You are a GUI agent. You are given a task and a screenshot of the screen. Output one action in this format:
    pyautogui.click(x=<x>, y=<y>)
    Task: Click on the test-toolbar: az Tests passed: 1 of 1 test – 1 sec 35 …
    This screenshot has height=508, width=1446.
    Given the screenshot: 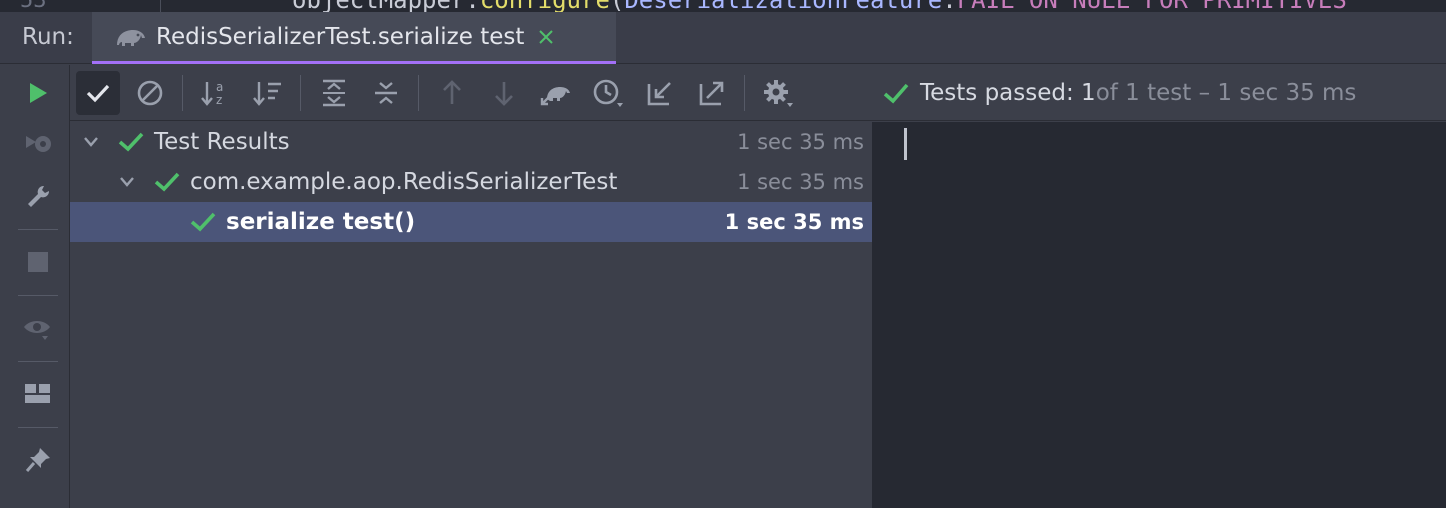 What is the action you would take?
    pyautogui.click(x=758, y=93)
    